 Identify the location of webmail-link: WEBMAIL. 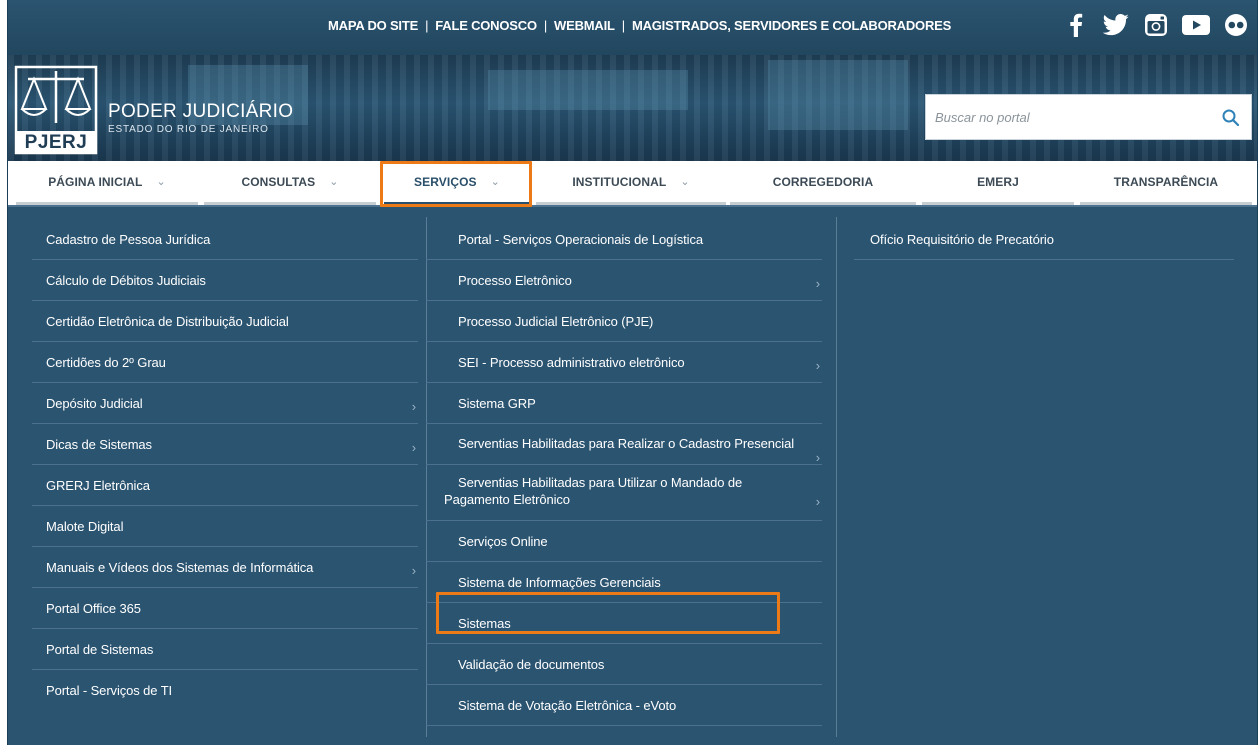
(584, 25).